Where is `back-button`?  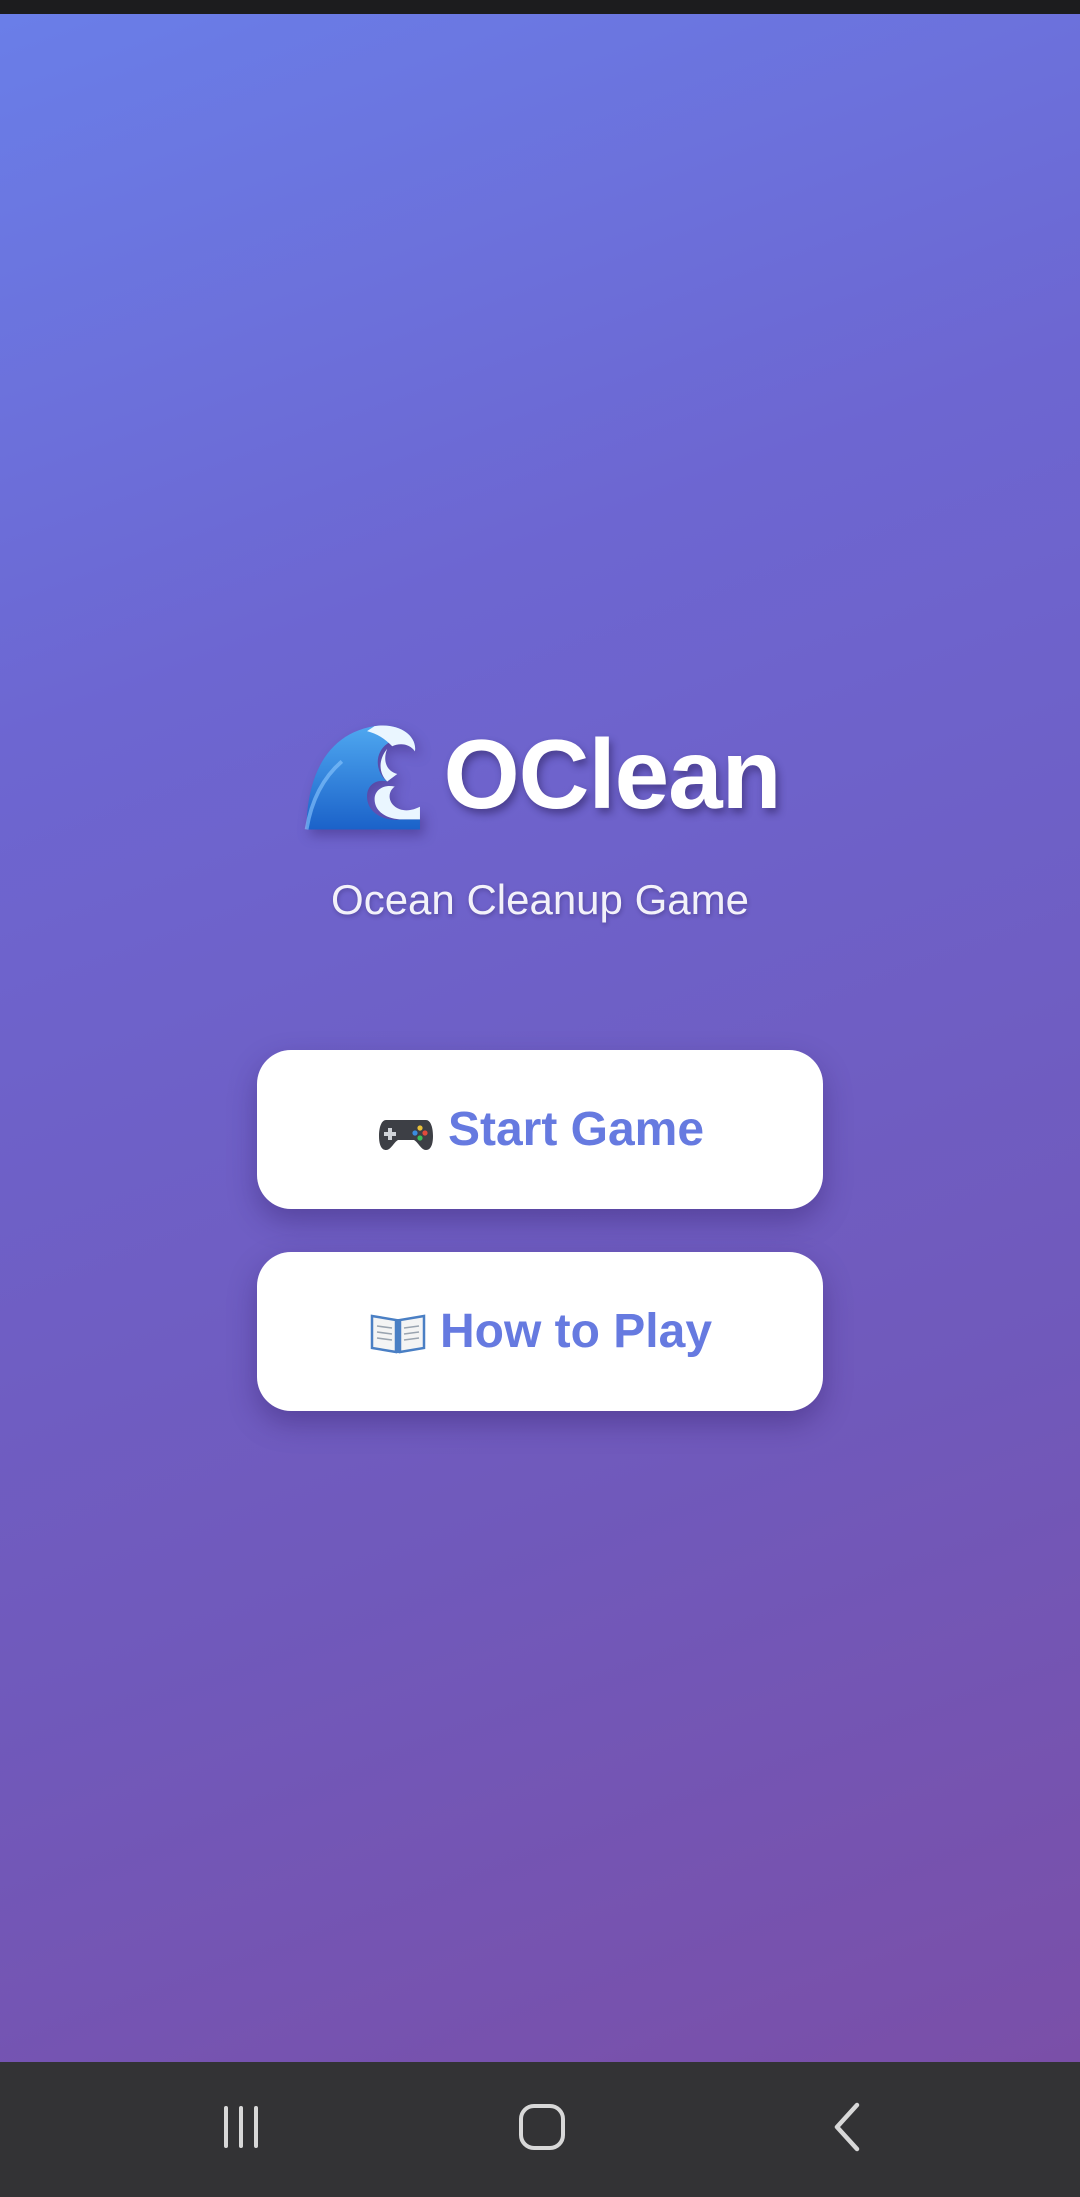 back-button is located at coordinates (847, 2129).